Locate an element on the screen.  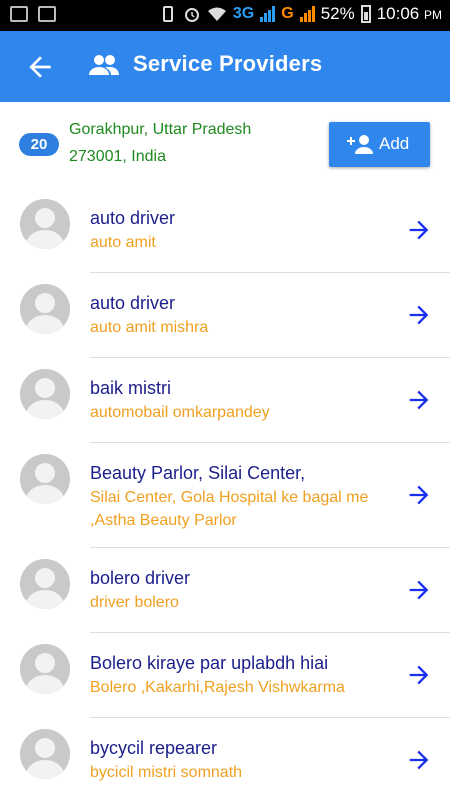
location-line-2: 273001, India is located at coordinates (117, 156).